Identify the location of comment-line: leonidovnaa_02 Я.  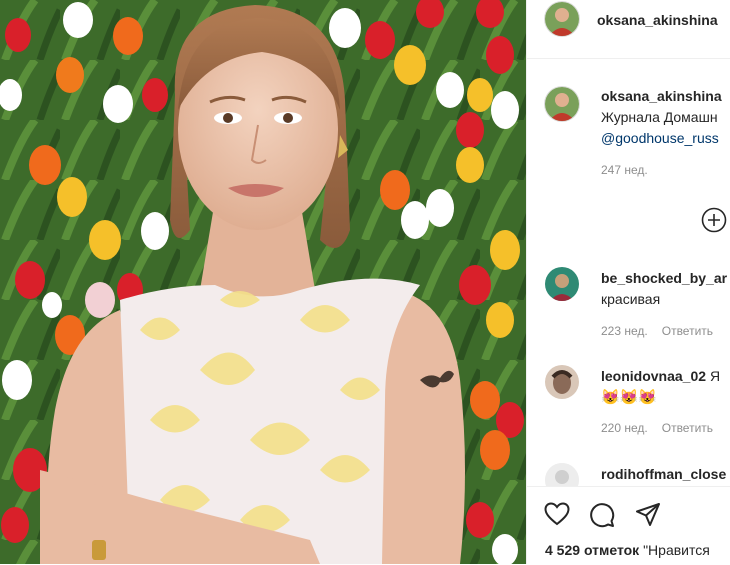
(660, 376).